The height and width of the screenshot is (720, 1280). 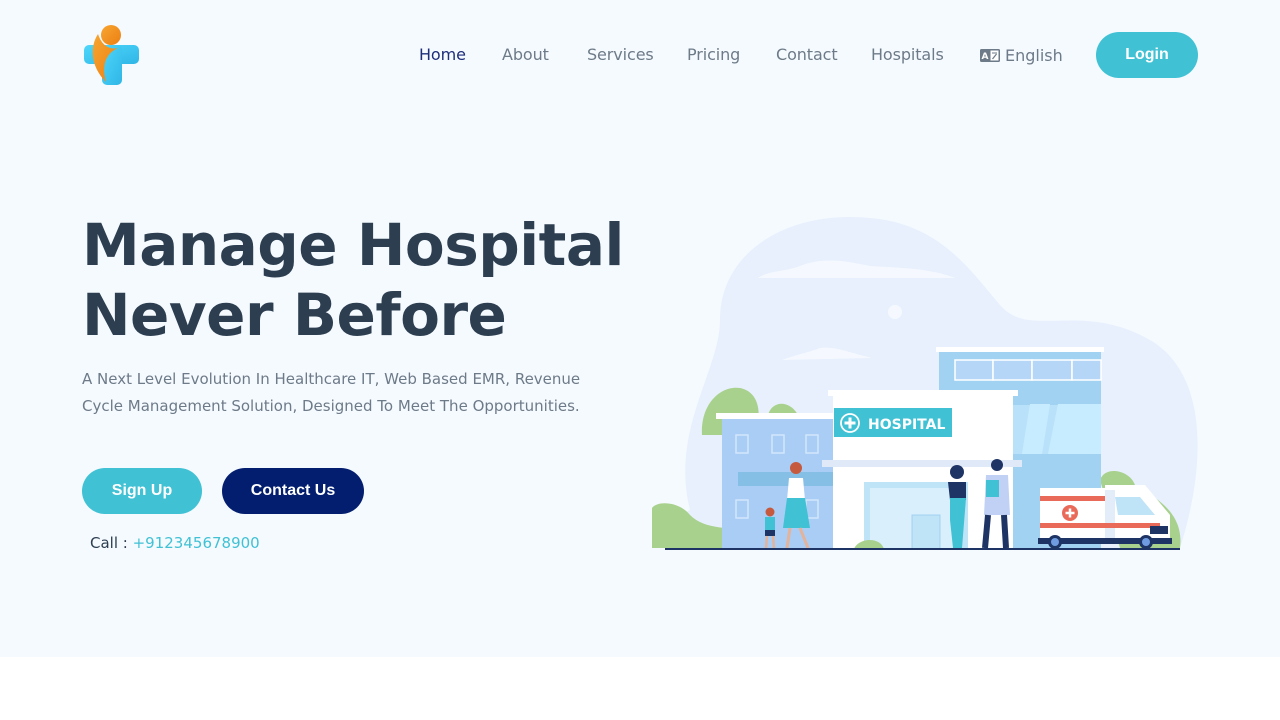 I want to click on medical-cross-person-logo-icon, so click(x=111, y=55).